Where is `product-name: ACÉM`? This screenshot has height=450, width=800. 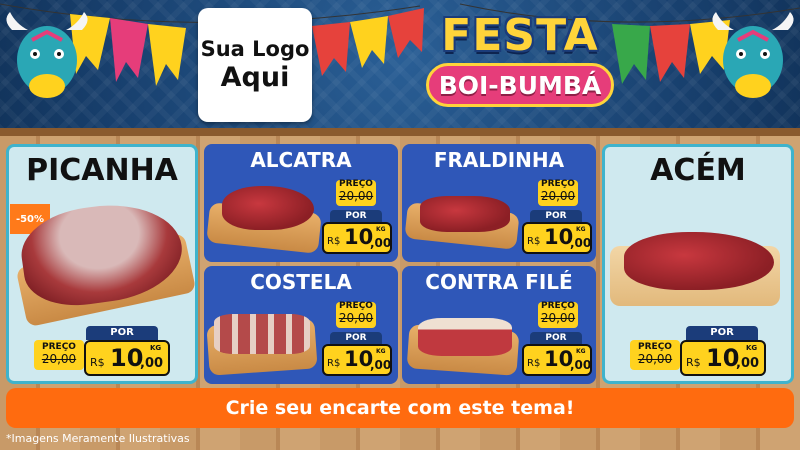 product-name: ACÉM is located at coordinates (698, 170).